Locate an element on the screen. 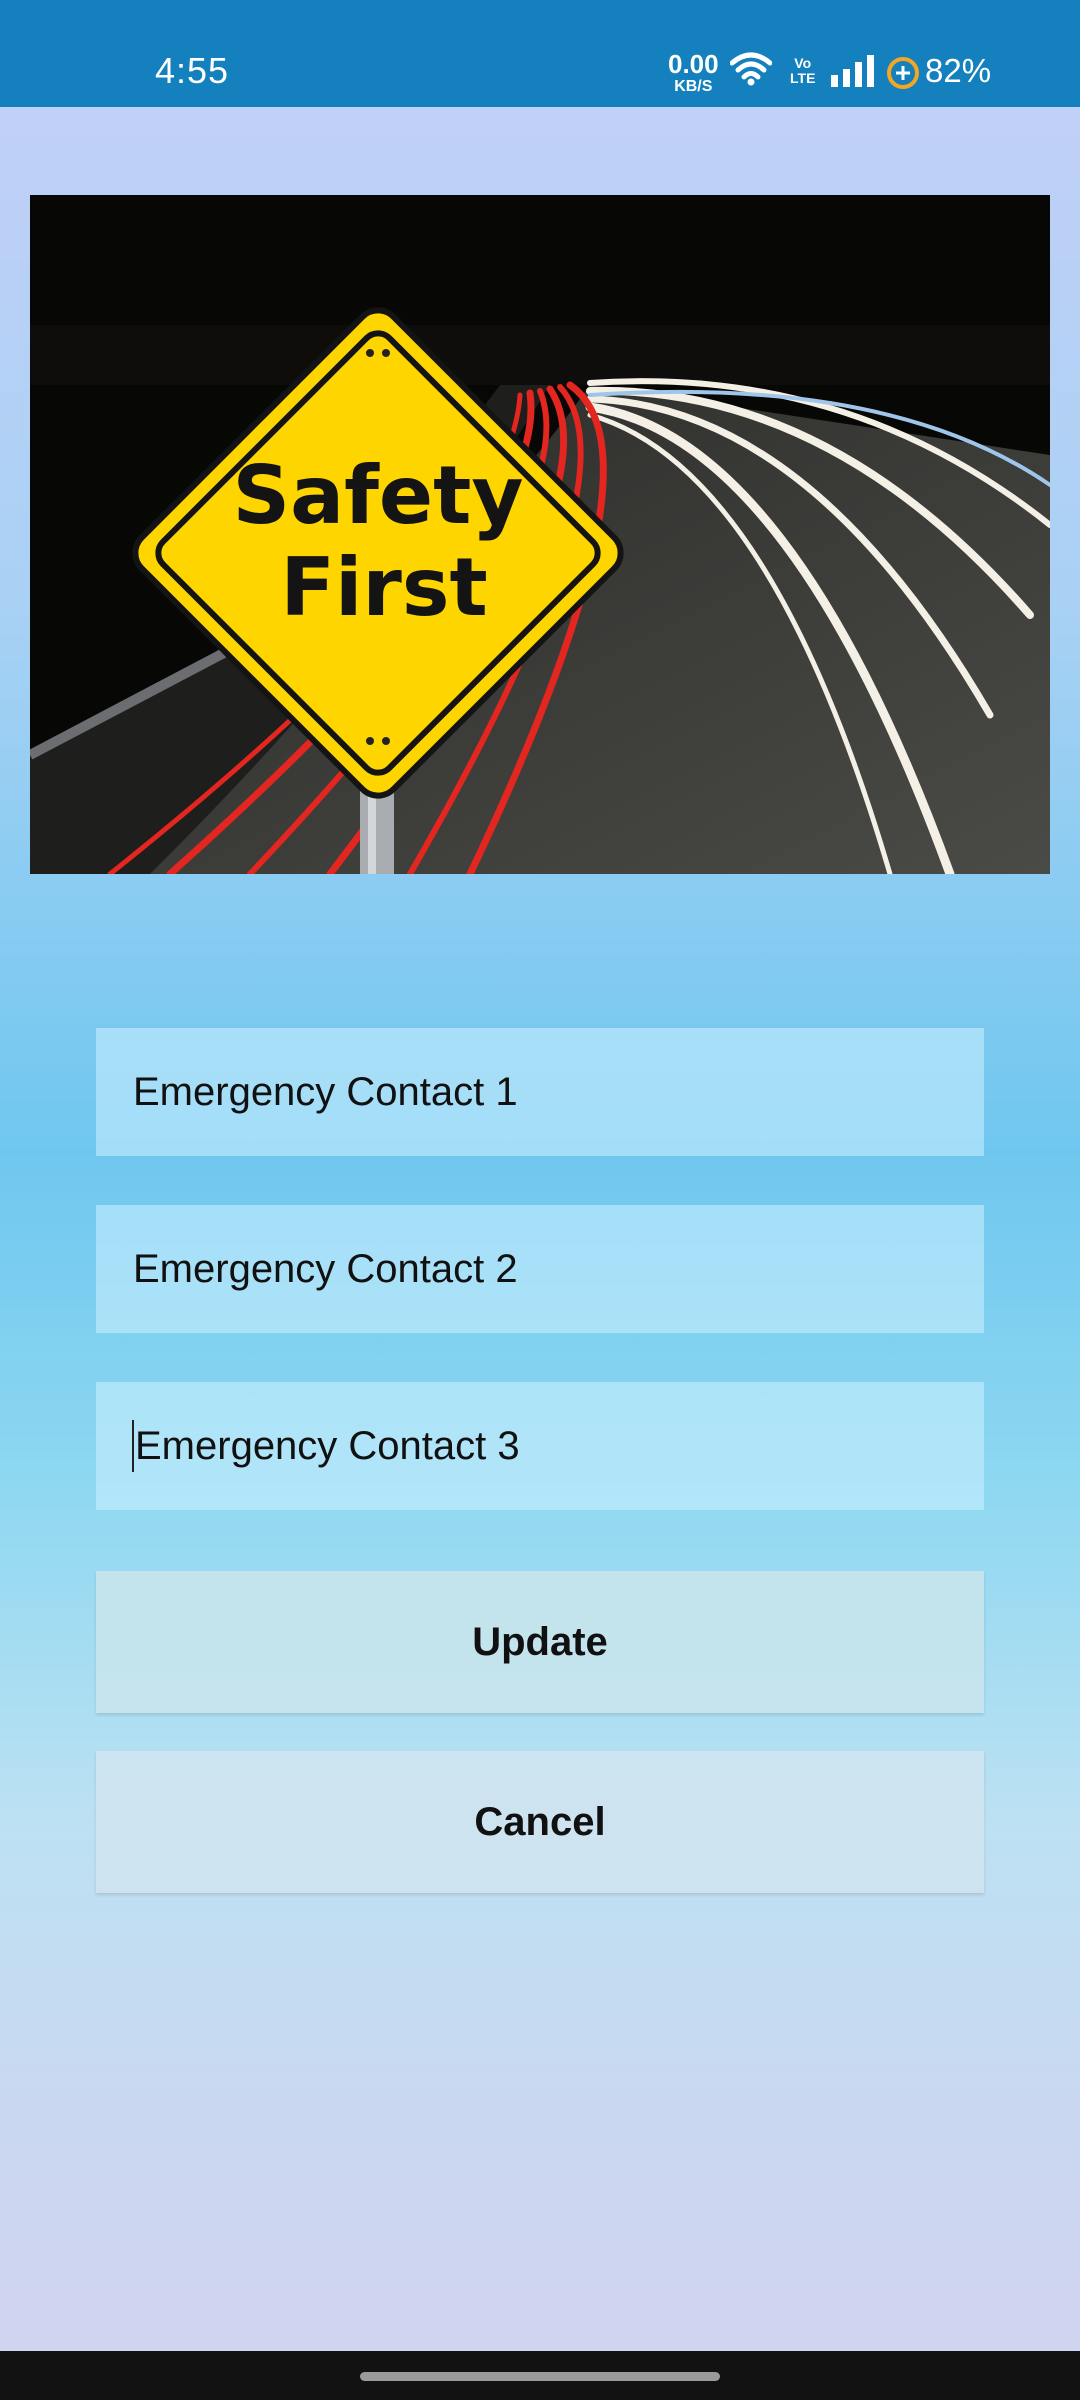 This screenshot has width=1080, height=2400. volte-top: Vo is located at coordinates (803, 63).